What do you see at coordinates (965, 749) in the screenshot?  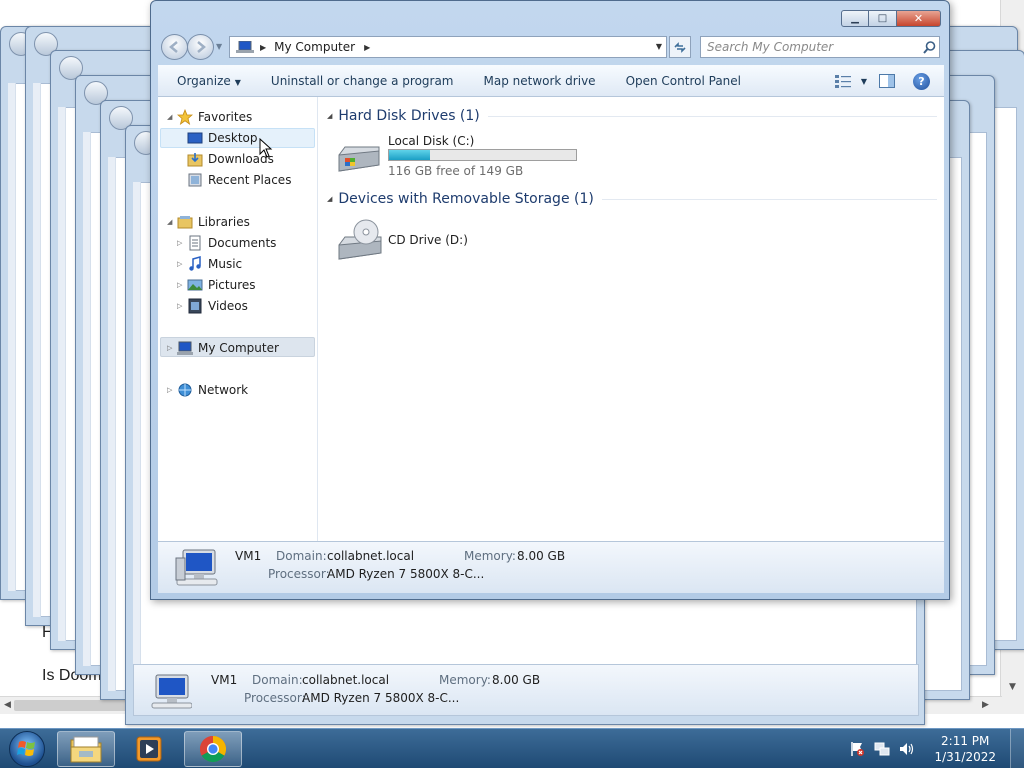 I see `clock: 2:11 PM 1/31/2022` at bounding box center [965, 749].